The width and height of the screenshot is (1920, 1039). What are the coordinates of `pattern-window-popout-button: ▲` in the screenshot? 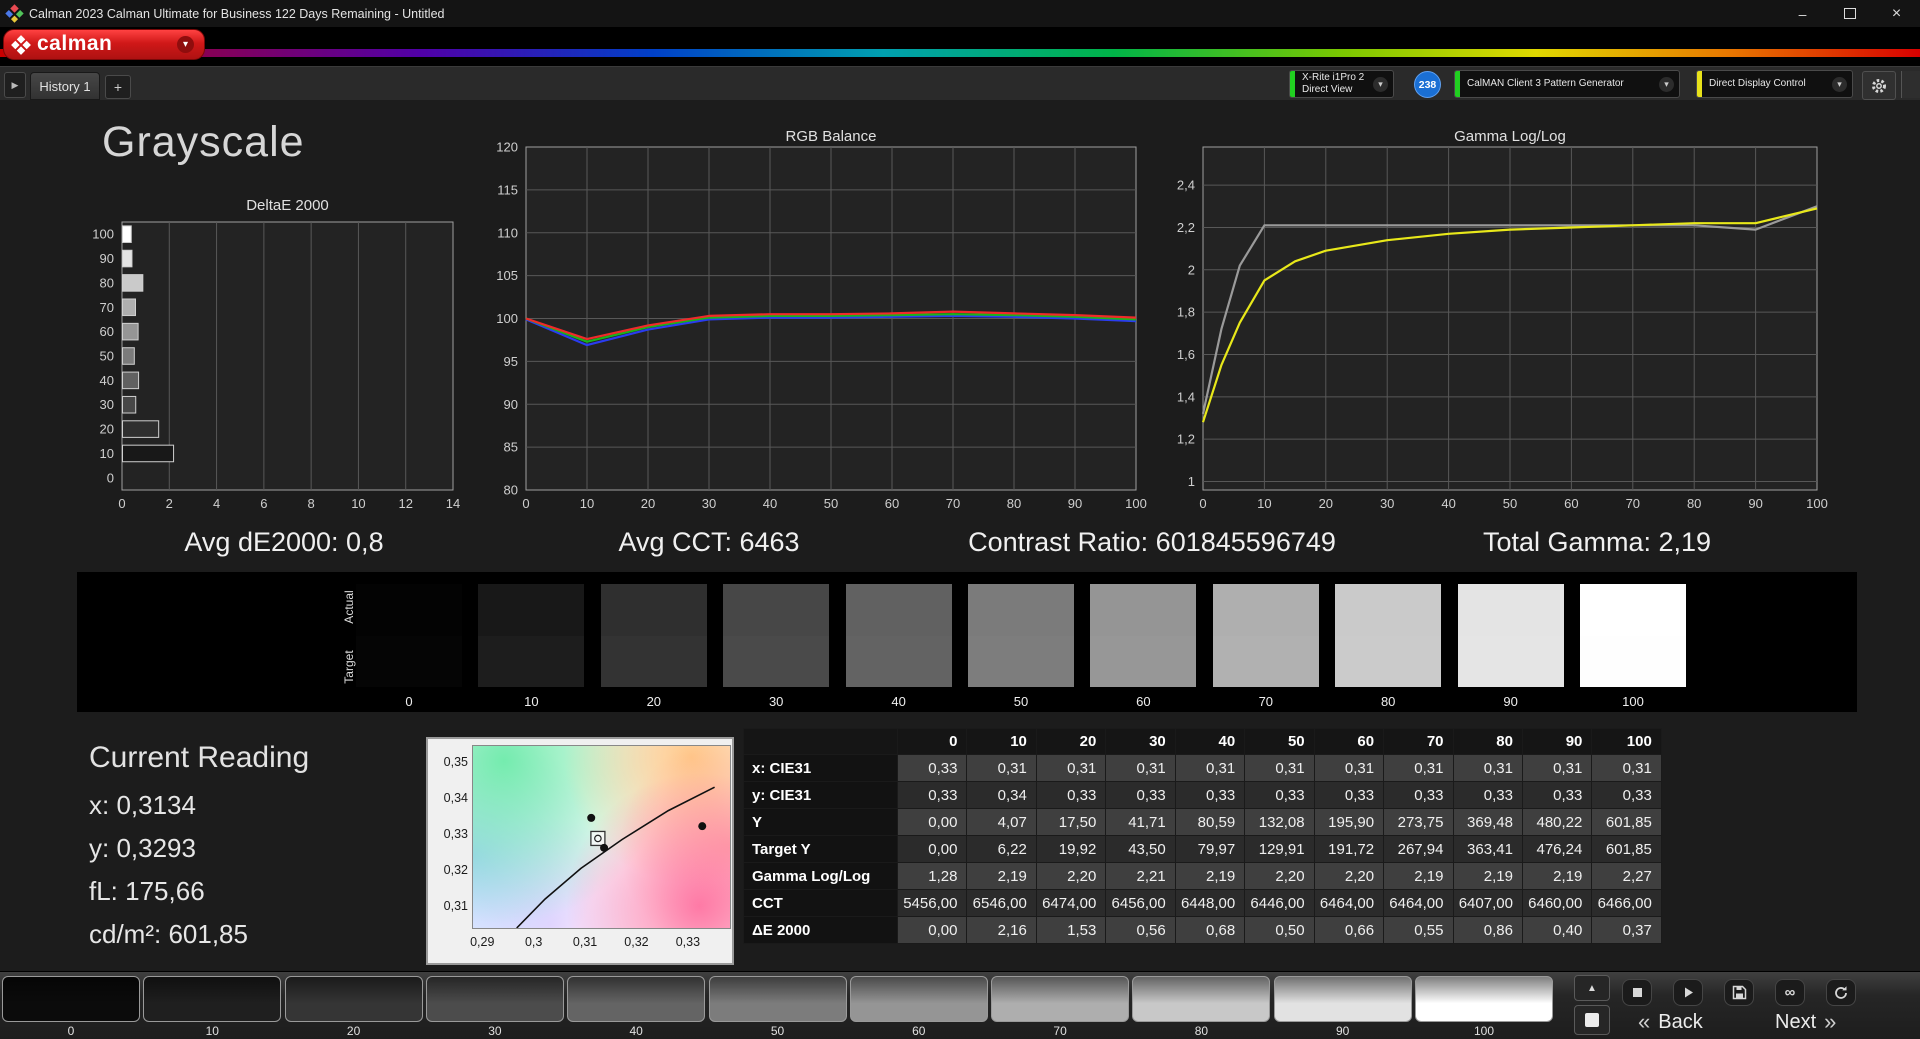 It's located at (1592, 988).